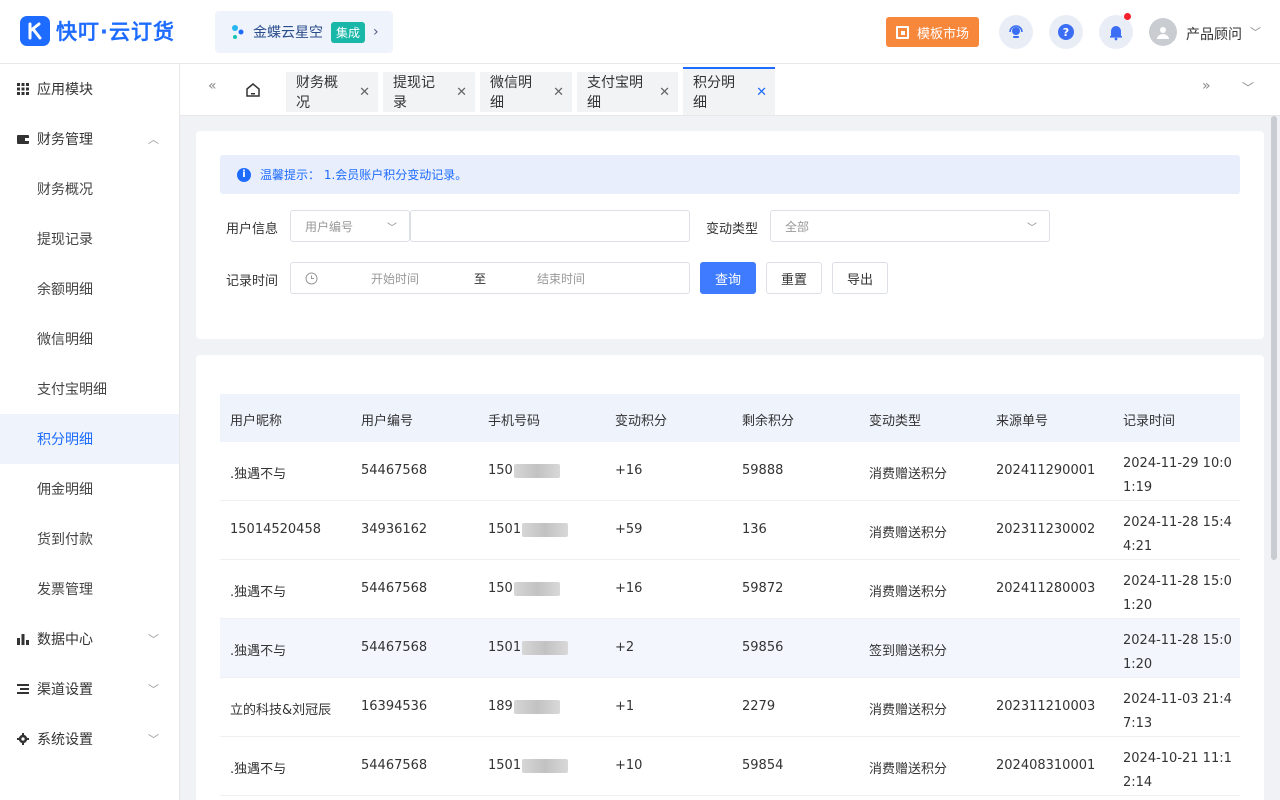  What do you see at coordinates (895, 421) in the screenshot?
I see `column-header: 变动类型` at bounding box center [895, 421].